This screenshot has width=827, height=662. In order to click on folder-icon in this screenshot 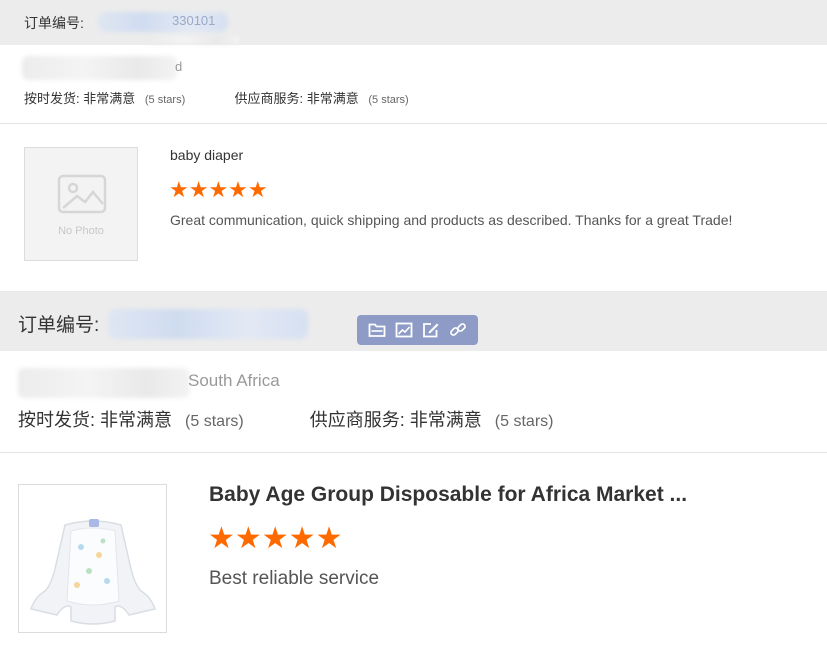, I will do `click(377, 330)`.